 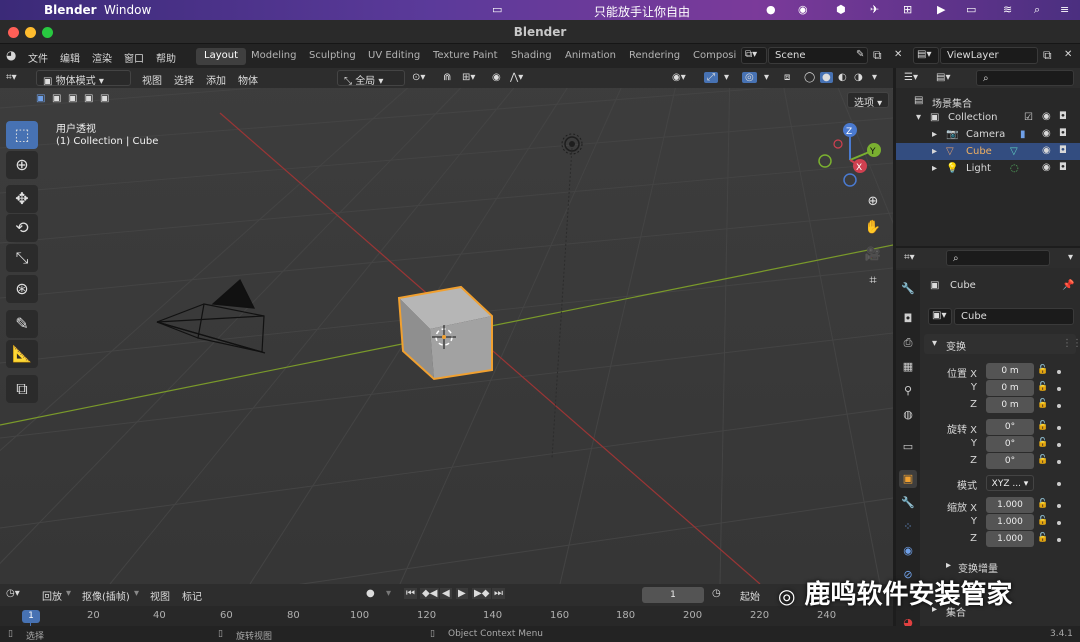 What do you see at coordinates (1068, 54) in the screenshot?
I see `delete-viewlayer-icon: ✕` at bounding box center [1068, 54].